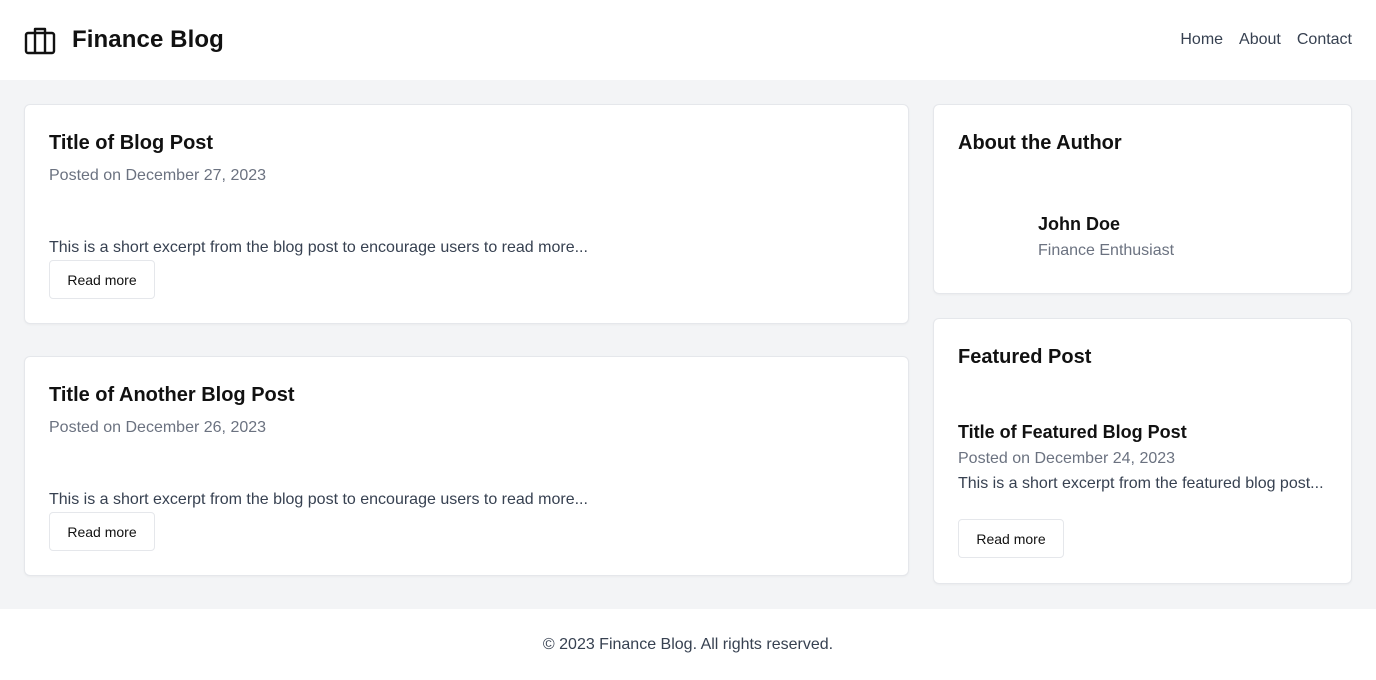 The width and height of the screenshot is (1376, 680). What do you see at coordinates (688, 40) in the screenshot?
I see `site-header: Finance Blog Home About Contact` at bounding box center [688, 40].